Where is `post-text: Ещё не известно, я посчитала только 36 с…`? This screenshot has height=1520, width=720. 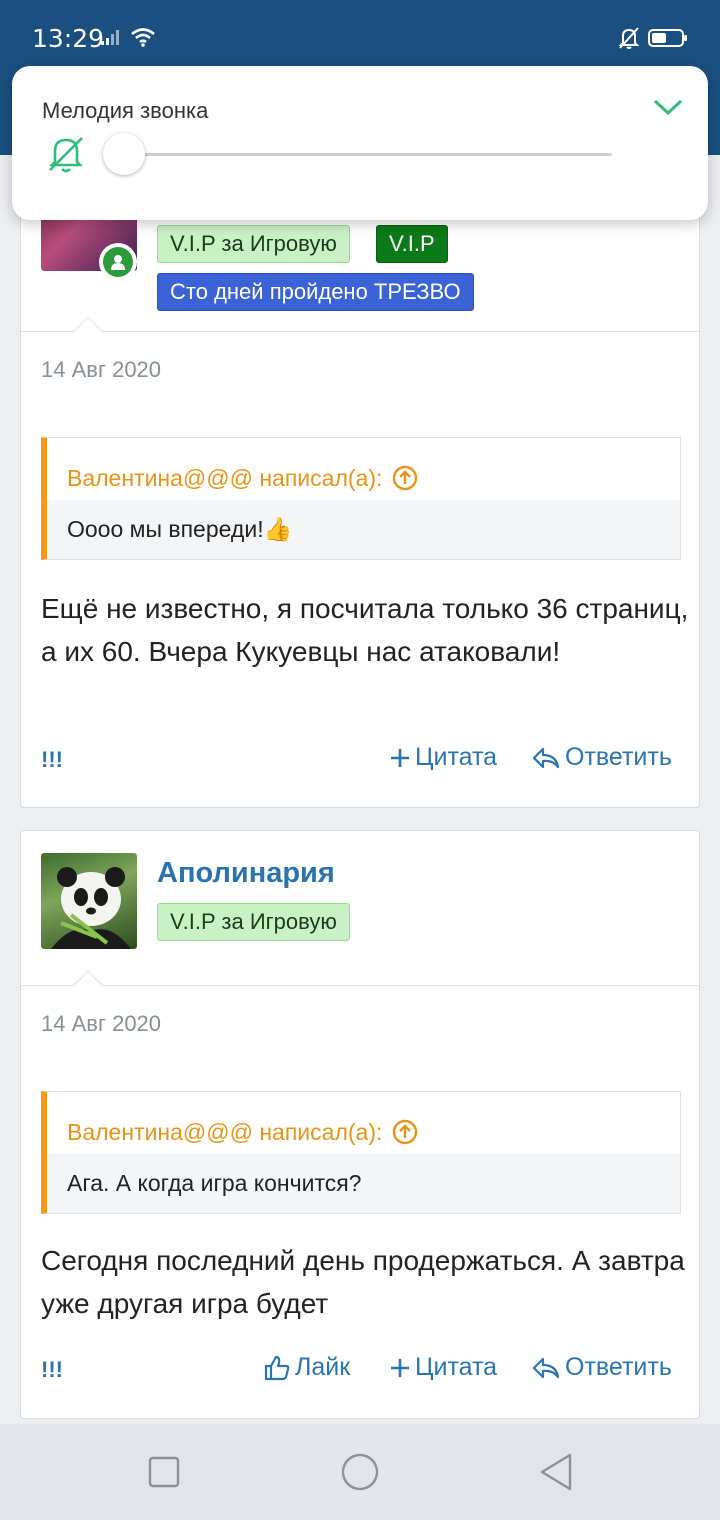 post-text: Ещё не известно, я посчитала только 36 с… is located at coordinates (365, 630).